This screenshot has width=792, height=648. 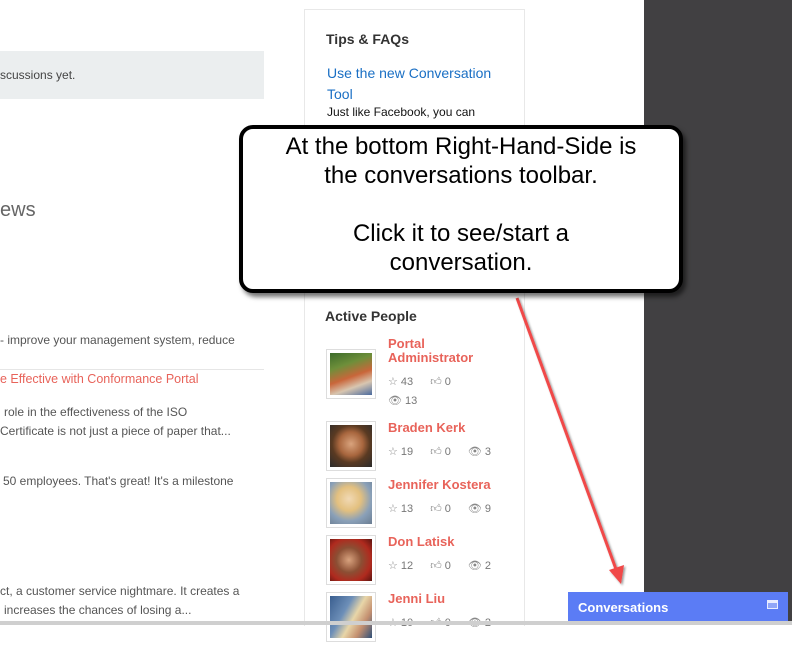 What do you see at coordinates (461, 175) in the screenshot?
I see `callout-line: the conversations toolbar.` at bounding box center [461, 175].